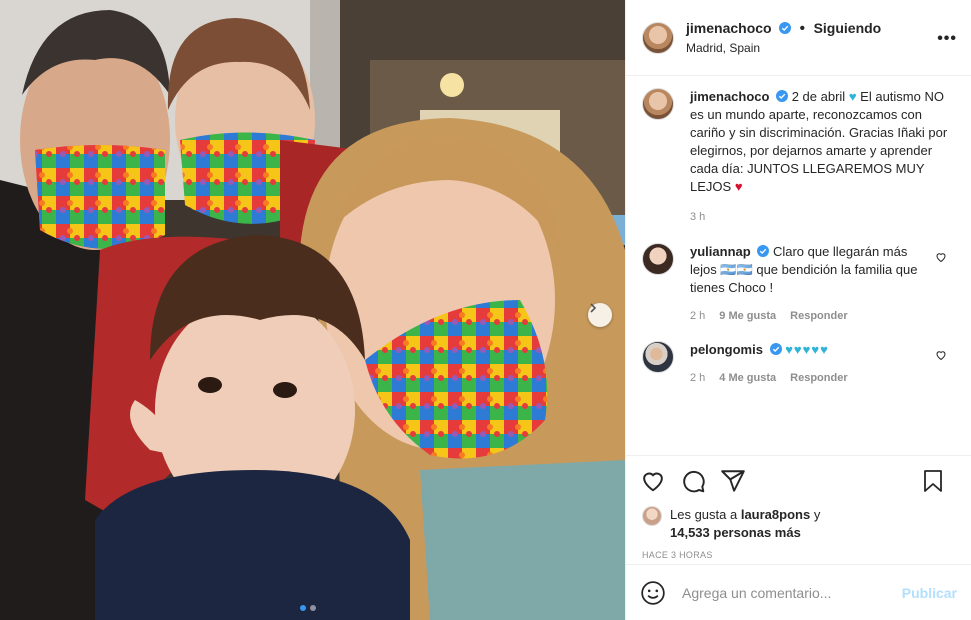 This screenshot has height=620, width=971. Describe the element at coordinates (852, 96) in the screenshot. I see `cyan-heart-emoji: ♥` at that location.